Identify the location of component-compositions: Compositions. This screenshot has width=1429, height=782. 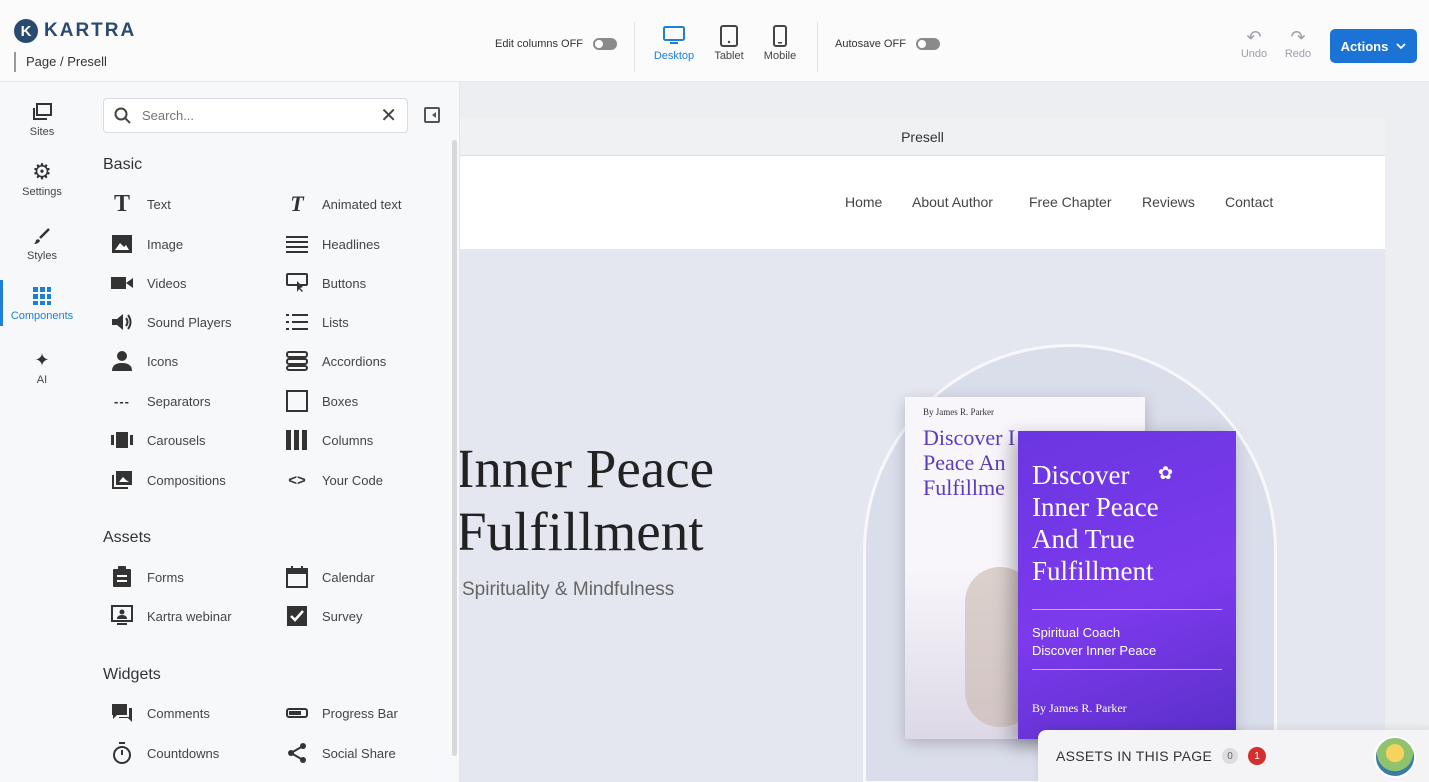
(168, 480).